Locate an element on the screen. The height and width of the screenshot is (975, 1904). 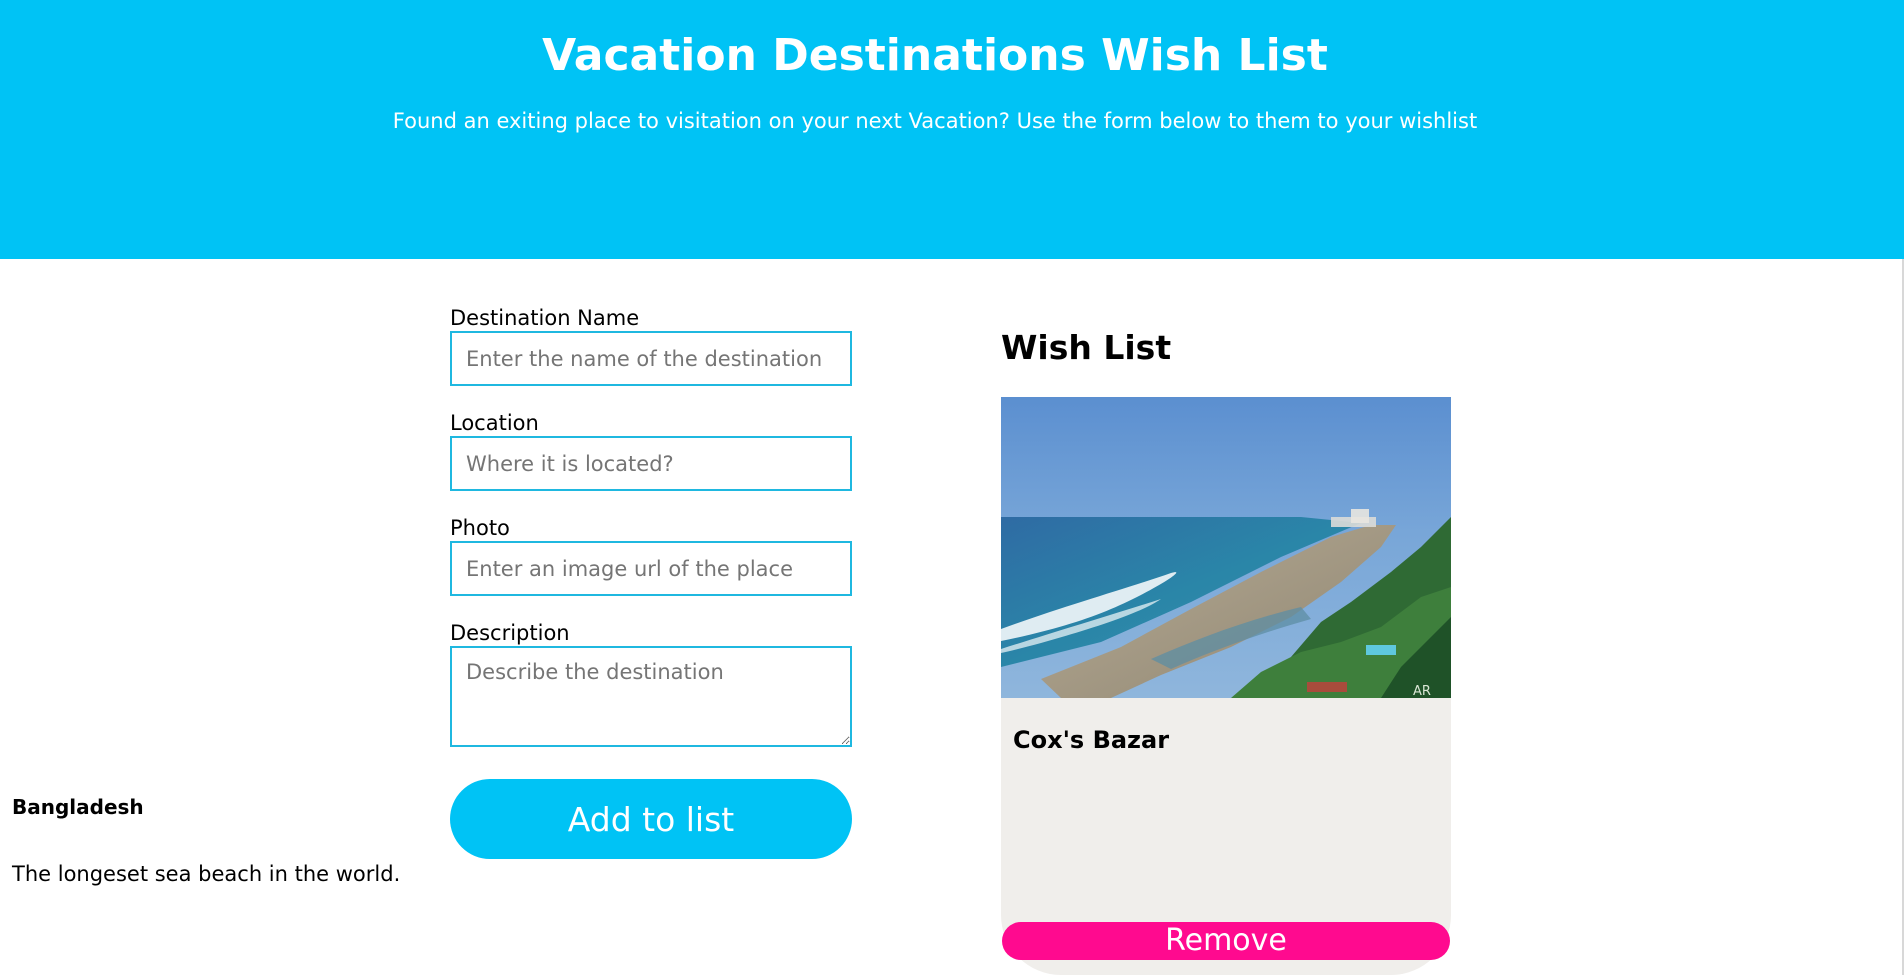
page-title: Vacation Destinations Wish List is located at coordinates (935, 55).